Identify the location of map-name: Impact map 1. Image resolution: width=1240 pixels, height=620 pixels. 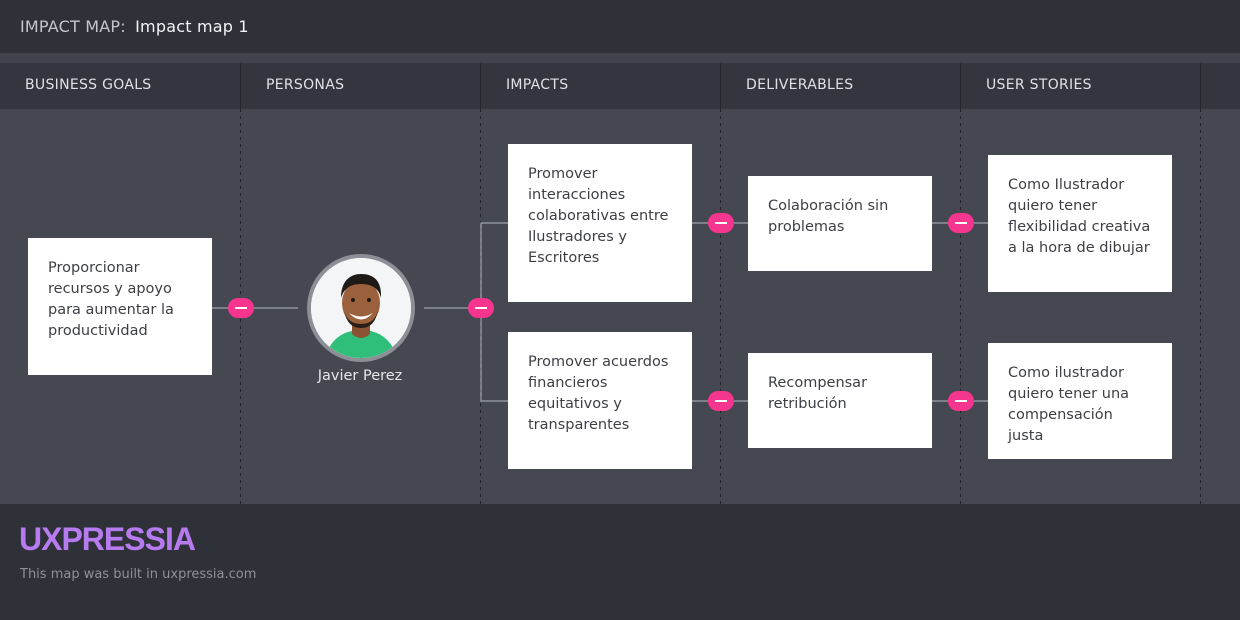
(192, 26).